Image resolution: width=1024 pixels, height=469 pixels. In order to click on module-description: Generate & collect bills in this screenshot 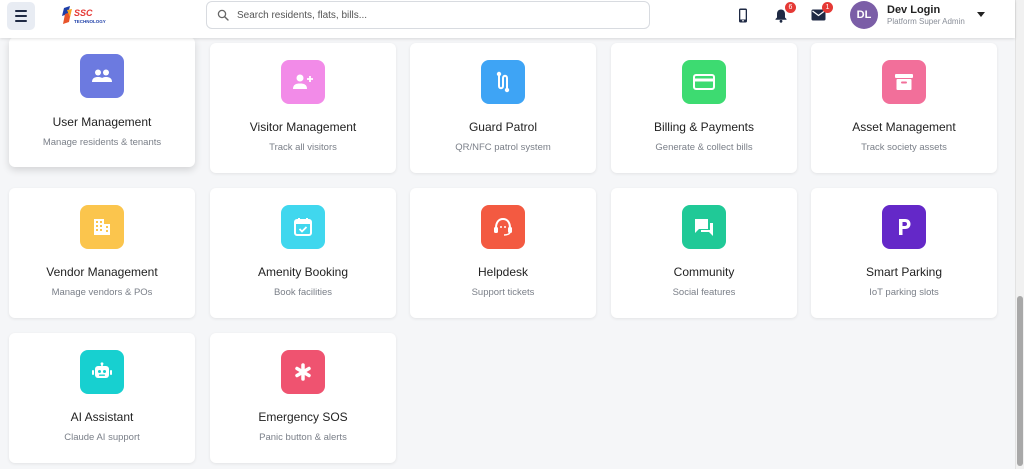, I will do `click(704, 147)`.